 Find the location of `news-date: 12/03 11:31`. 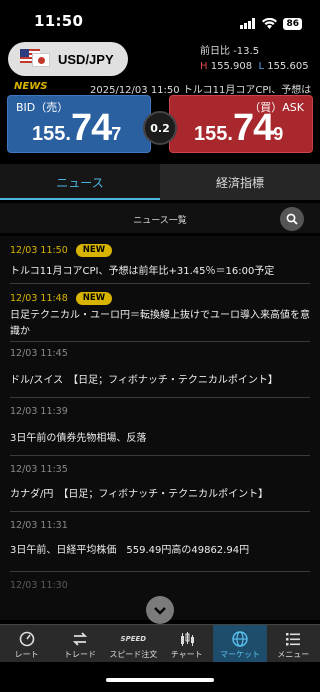

news-date: 12/03 11:31 is located at coordinates (39, 525).